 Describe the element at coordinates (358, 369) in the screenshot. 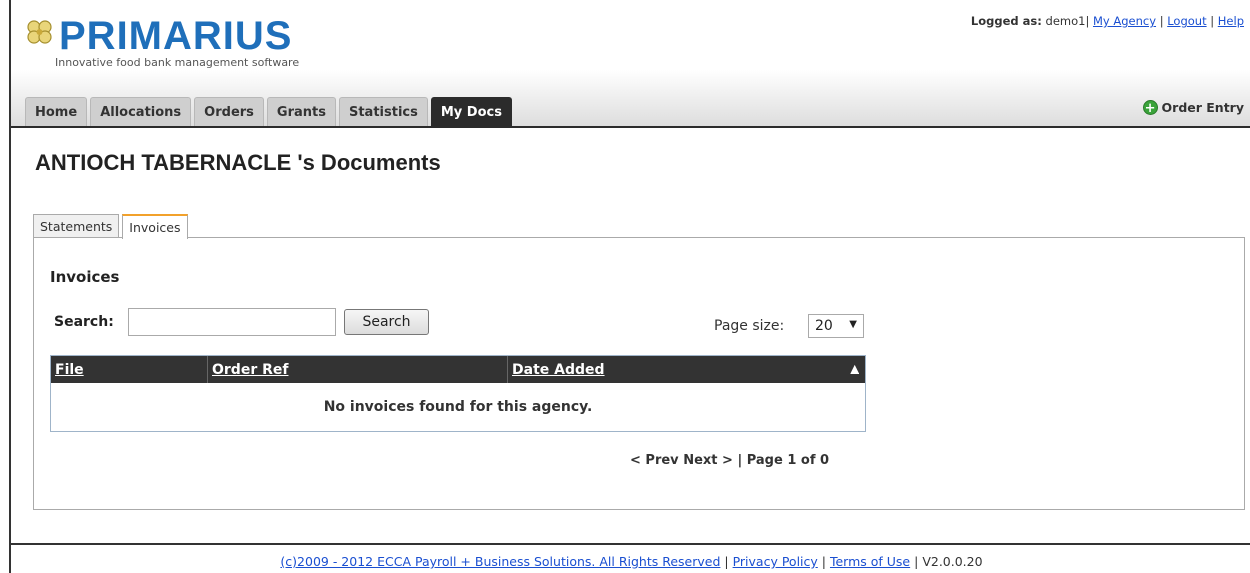

I see `column-header-order-ref: Order Ref` at that location.